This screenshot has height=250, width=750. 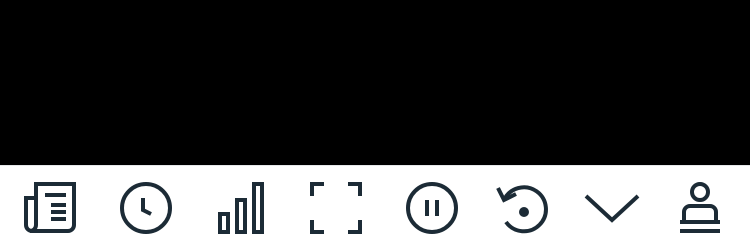 I want to click on clock-icon, so click(x=146, y=208).